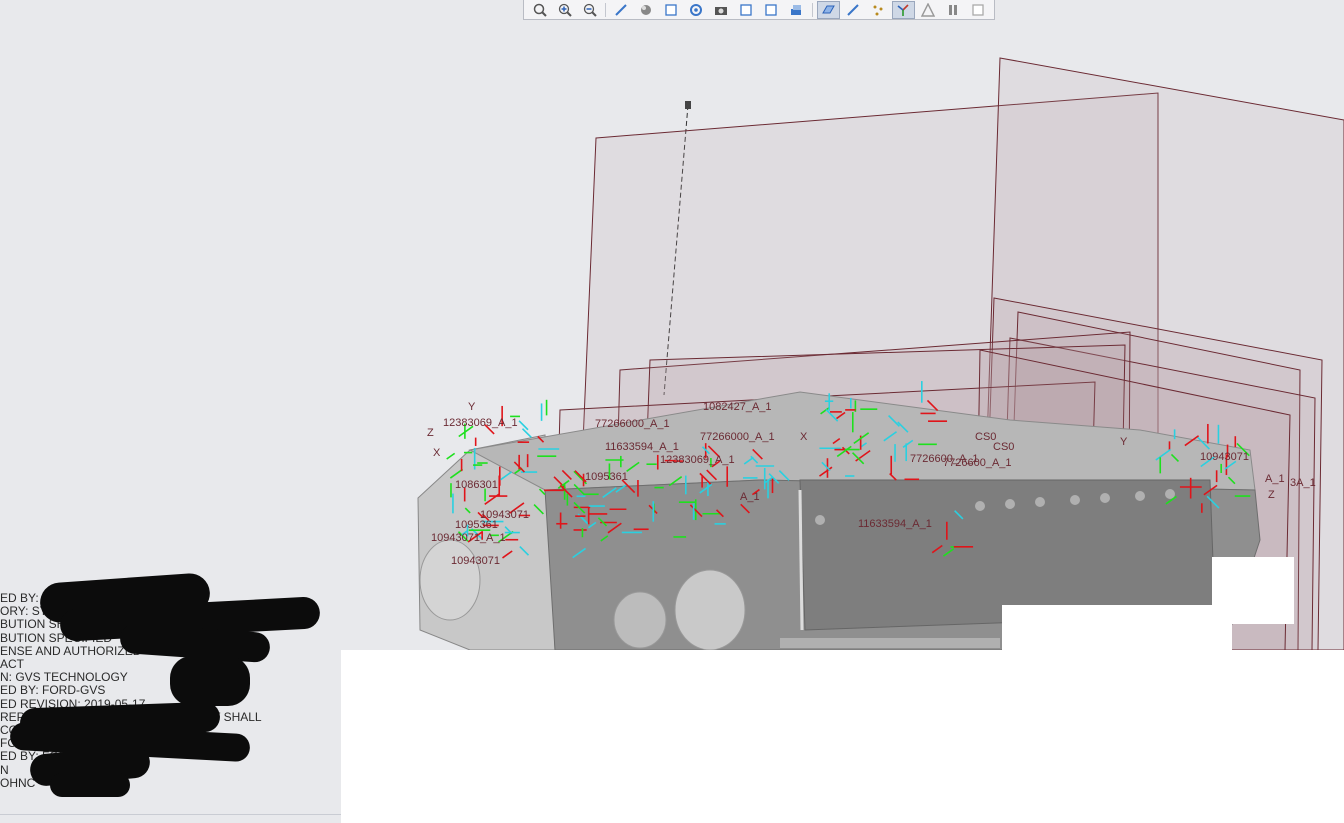  I want to click on regenerate-icon, so click(978, 9).